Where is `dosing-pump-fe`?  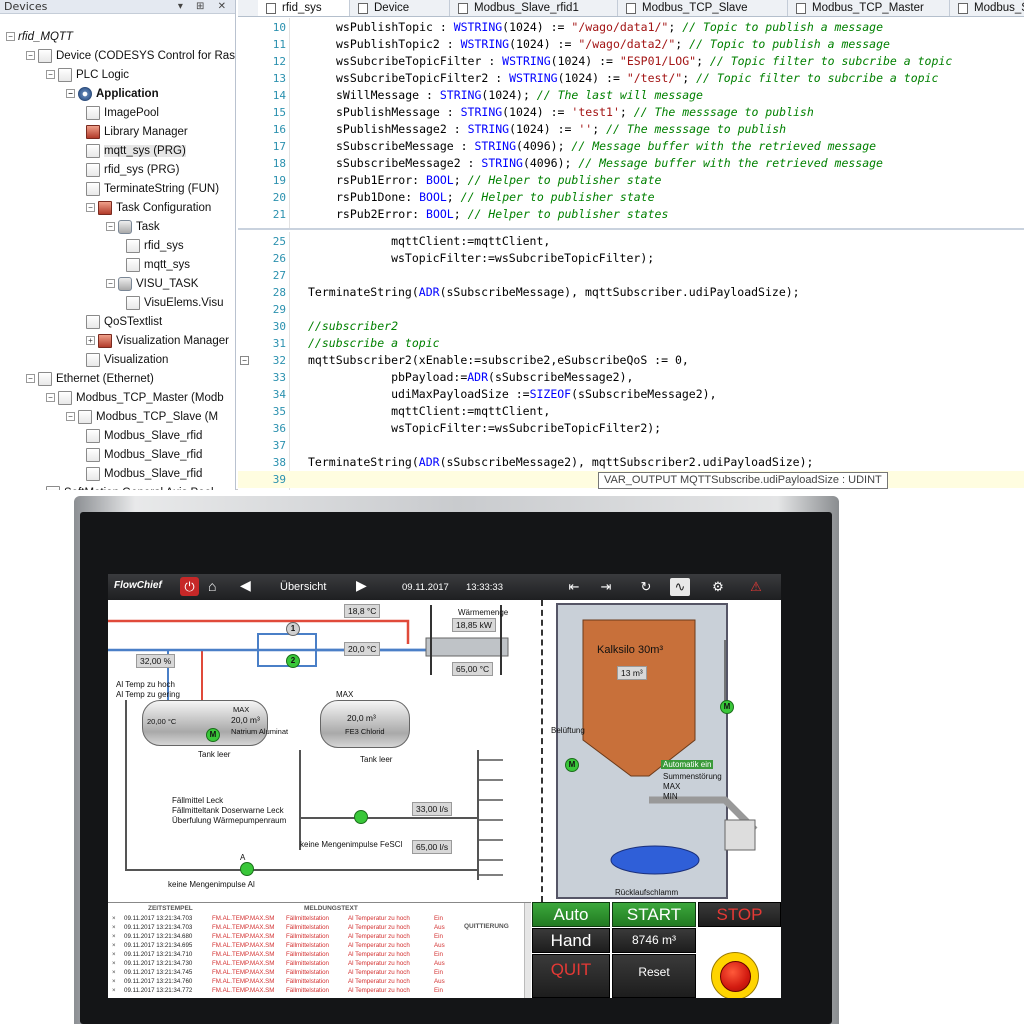 dosing-pump-fe is located at coordinates (361, 817).